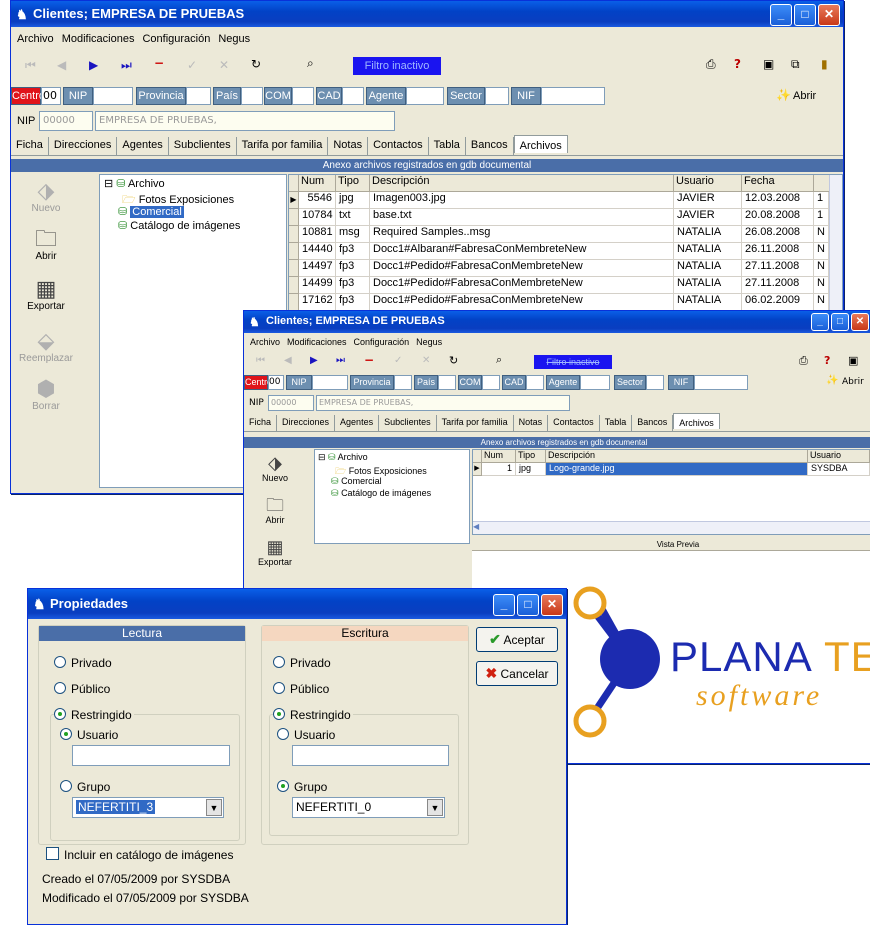 This screenshot has width=870, height=925. I want to click on lectura-publico-radio: Público, so click(82, 689).